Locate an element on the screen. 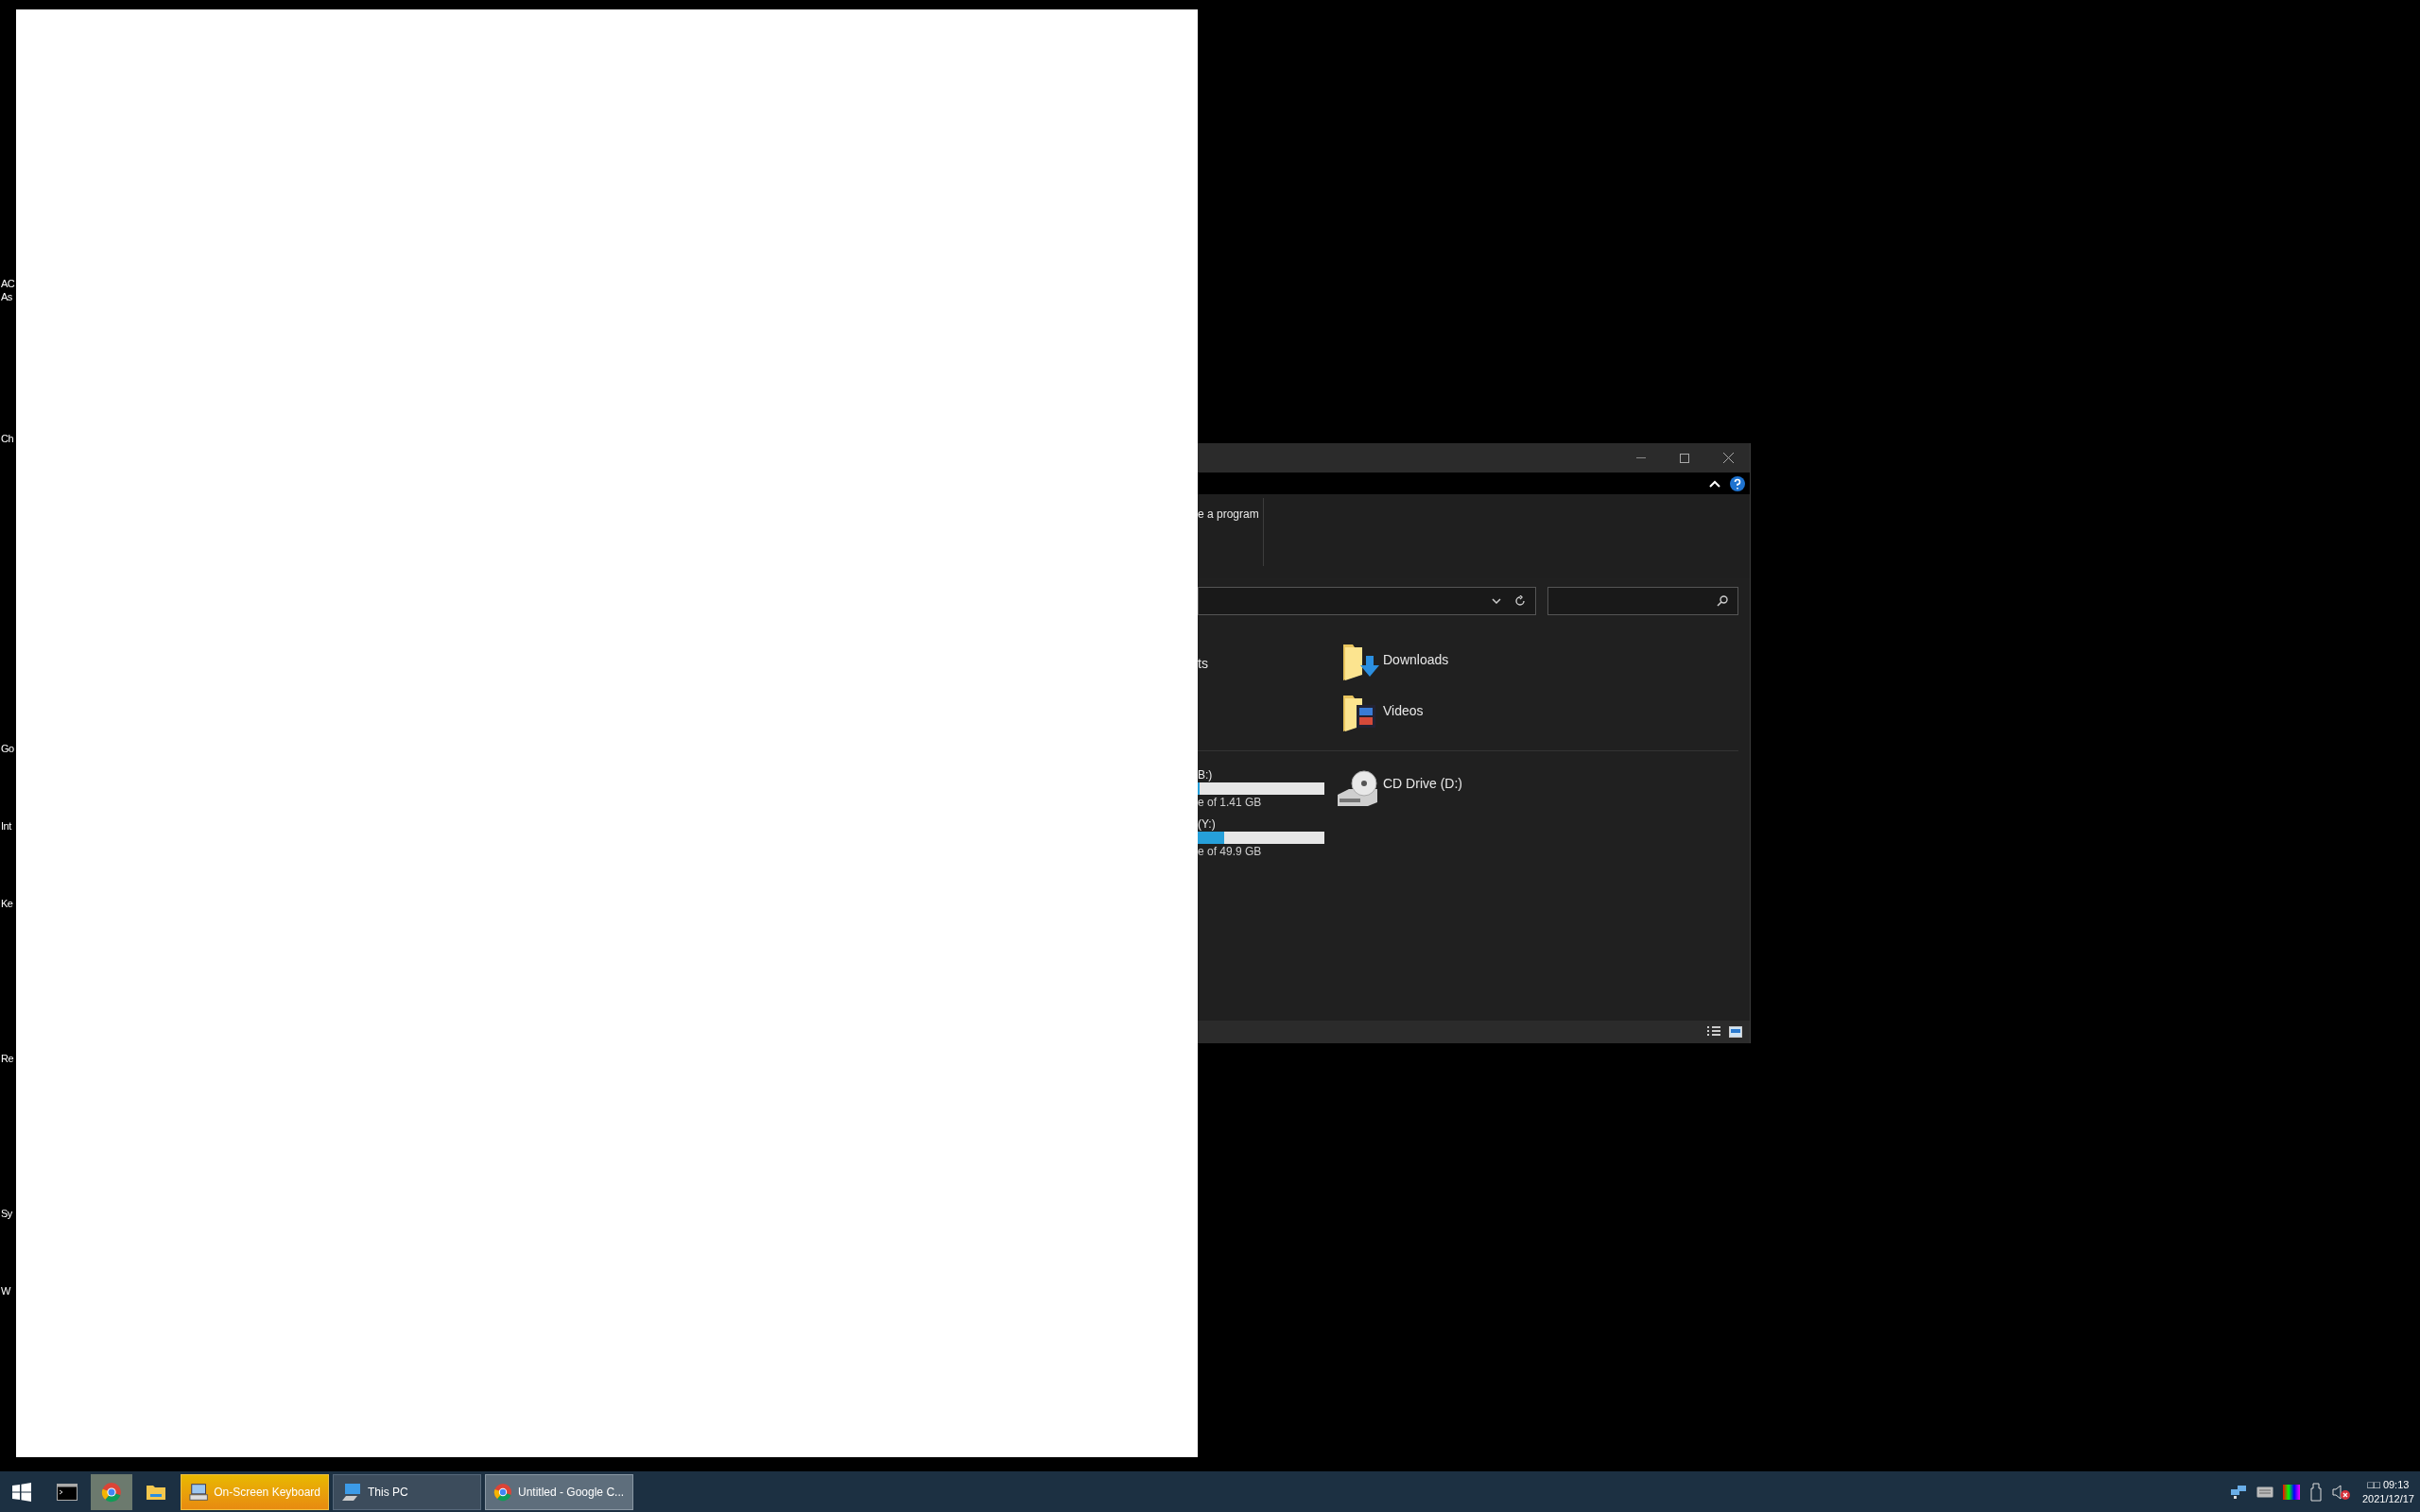 This screenshot has height=1512, width=2420. desktop-icon-label: Sy is located at coordinates (6, 1213).